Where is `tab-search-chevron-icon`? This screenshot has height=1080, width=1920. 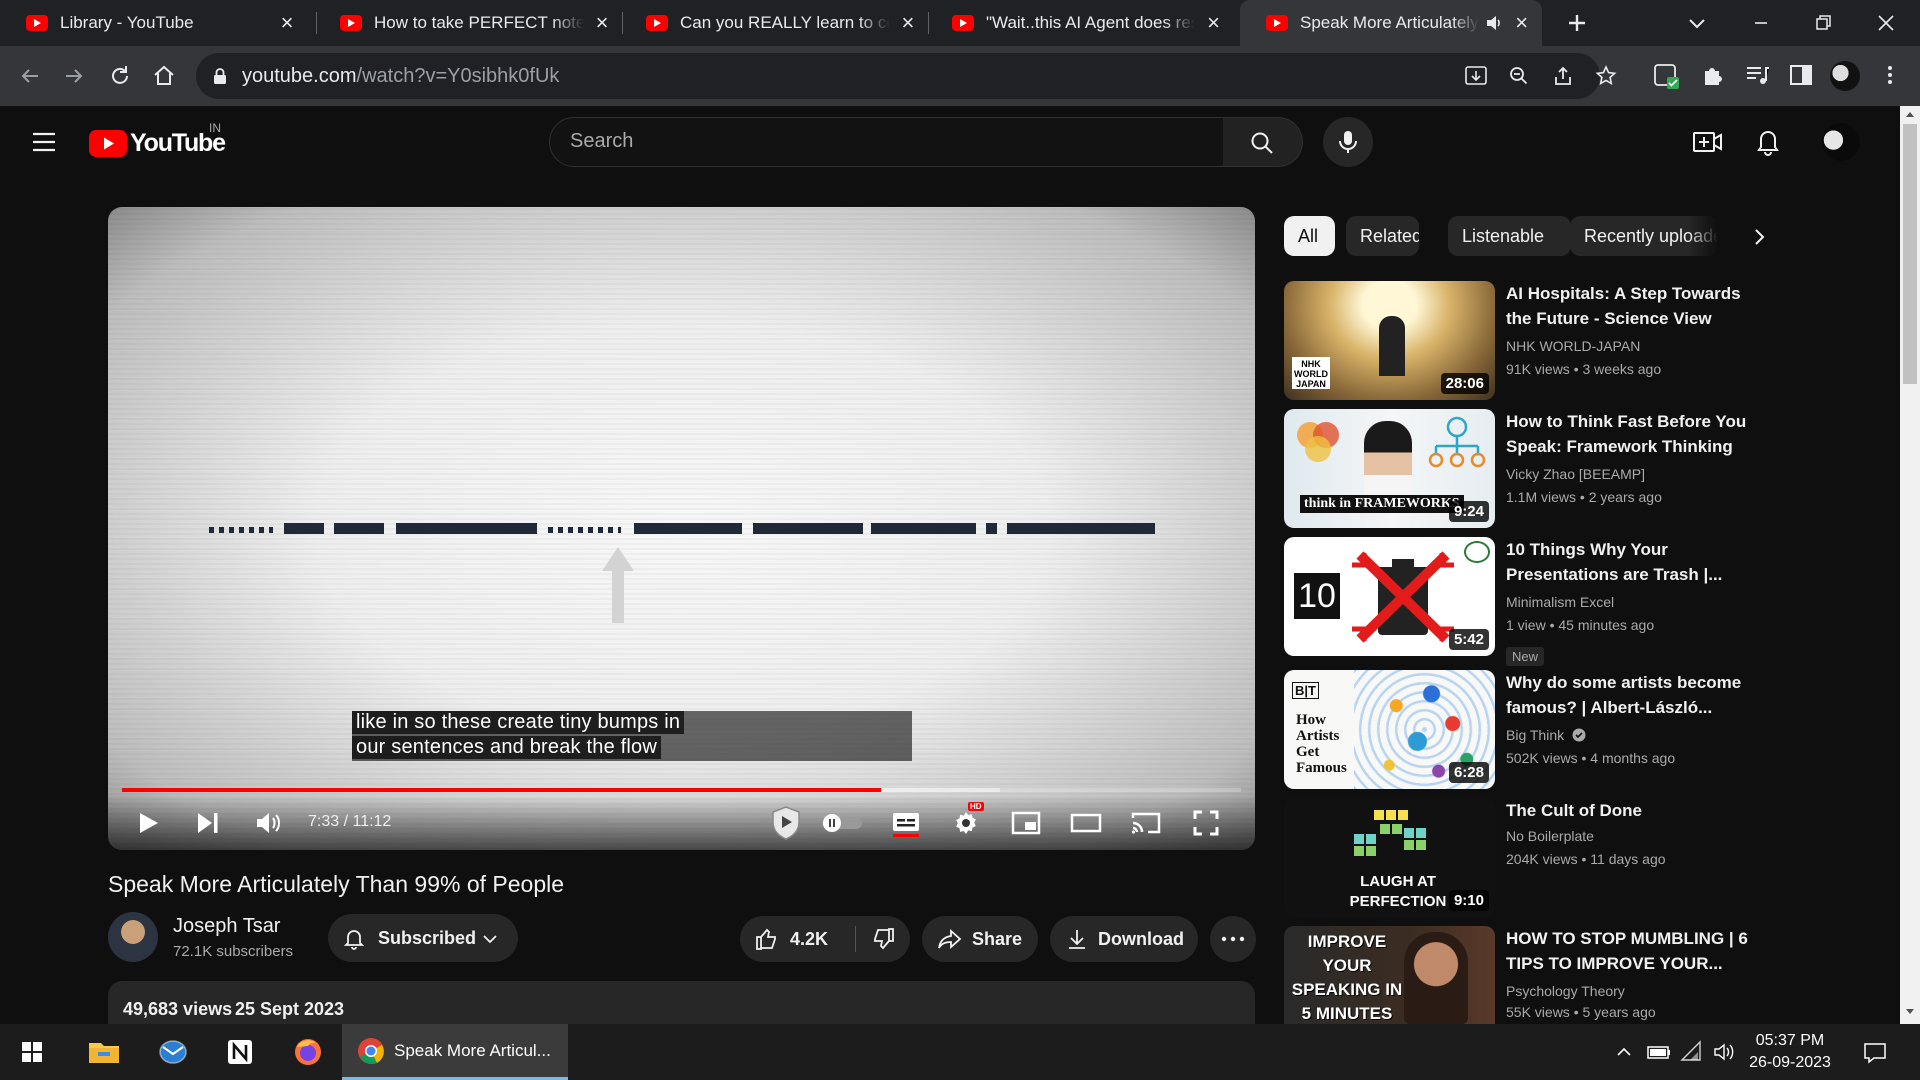
tab-search-chevron-icon is located at coordinates (1697, 23).